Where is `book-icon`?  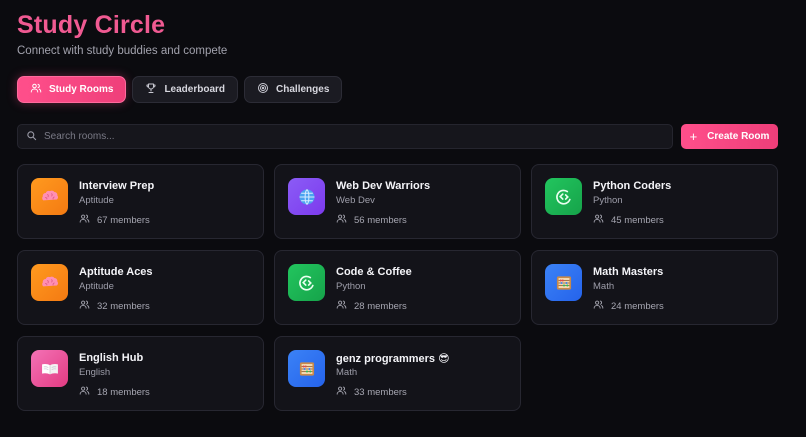
book-icon is located at coordinates (49, 368).